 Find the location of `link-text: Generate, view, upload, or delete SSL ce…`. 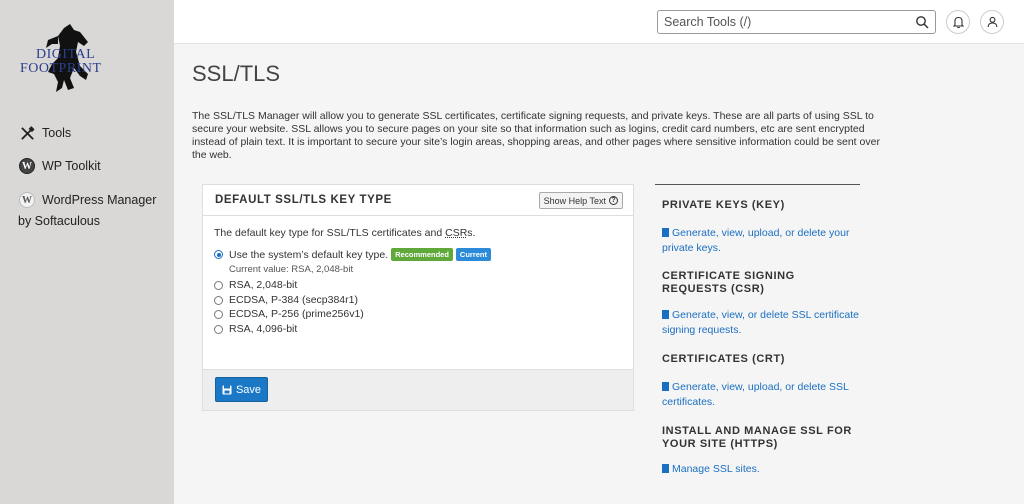

link-text: Generate, view, upload, or delete SSL ce… is located at coordinates (755, 394).